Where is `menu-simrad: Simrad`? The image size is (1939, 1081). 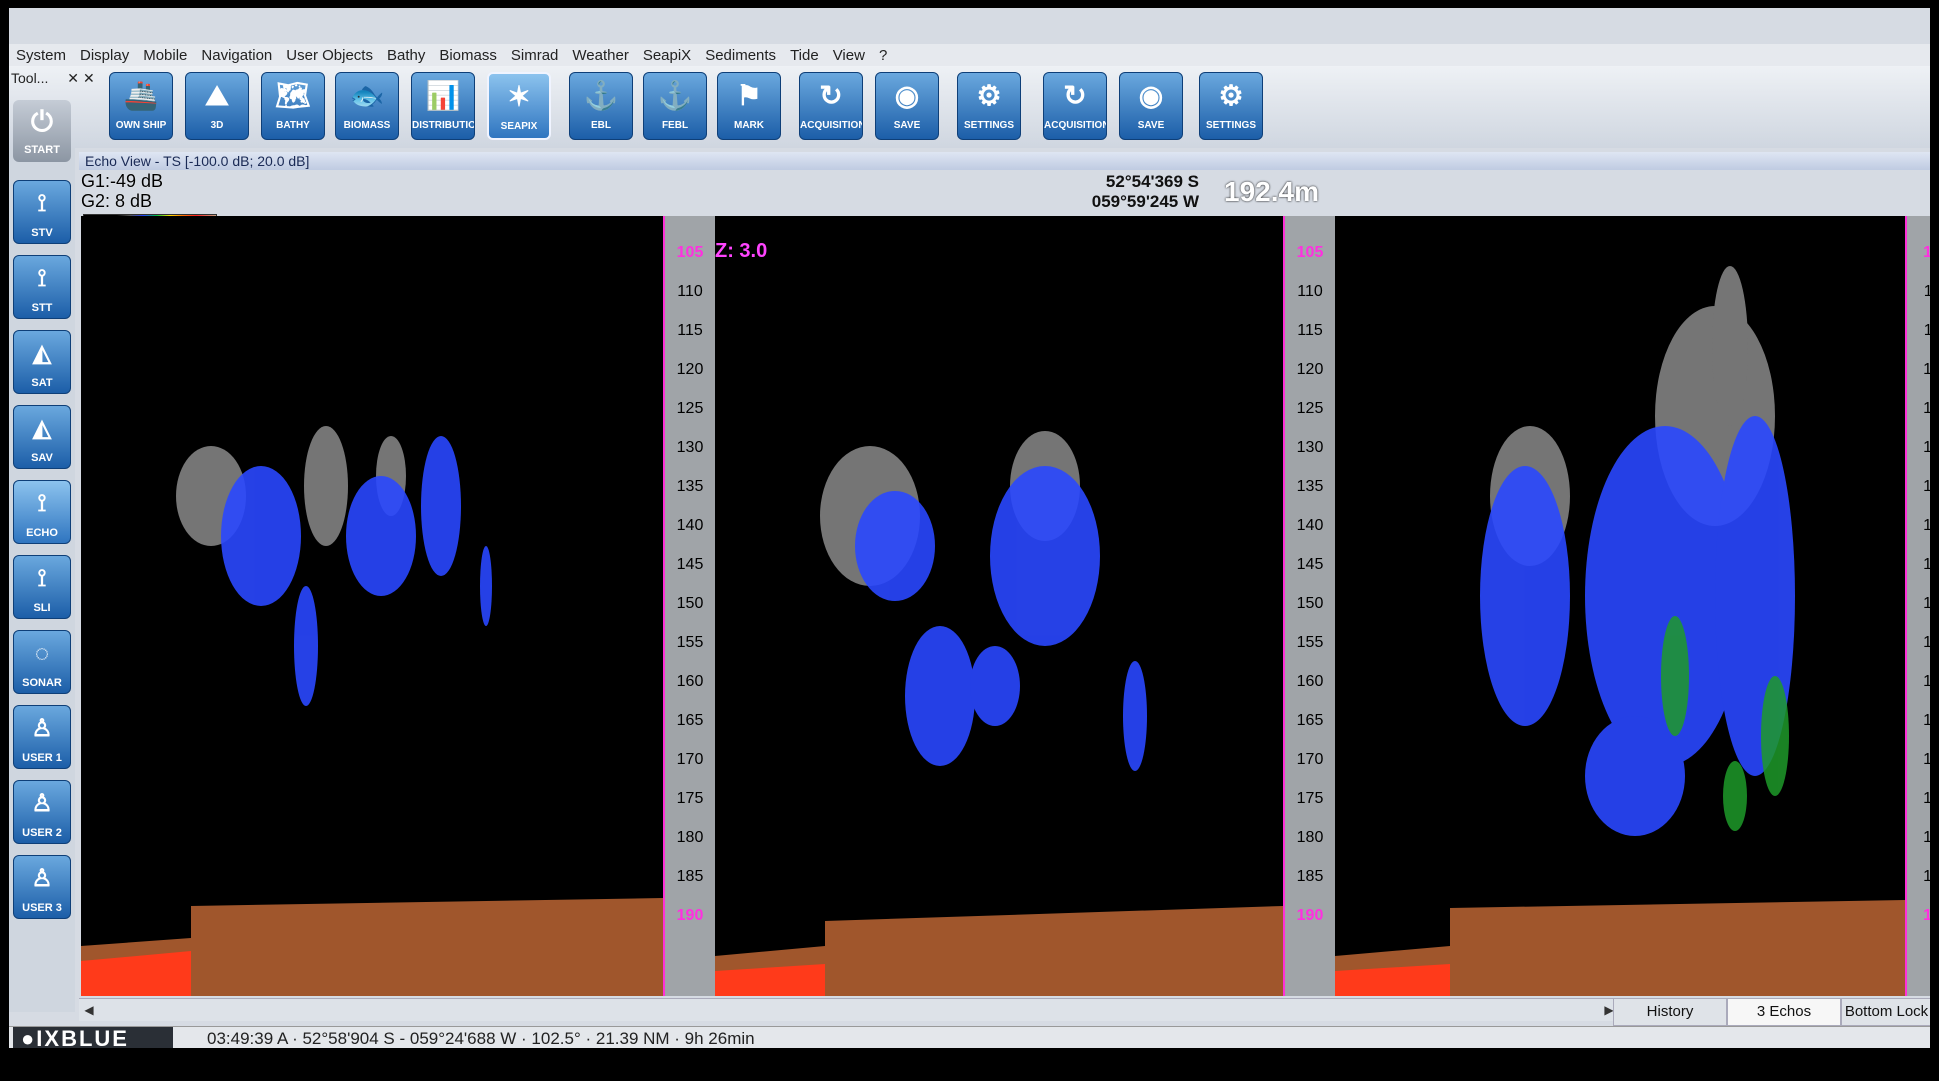
menu-simrad: Simrad is located at coordinates (535, 55).